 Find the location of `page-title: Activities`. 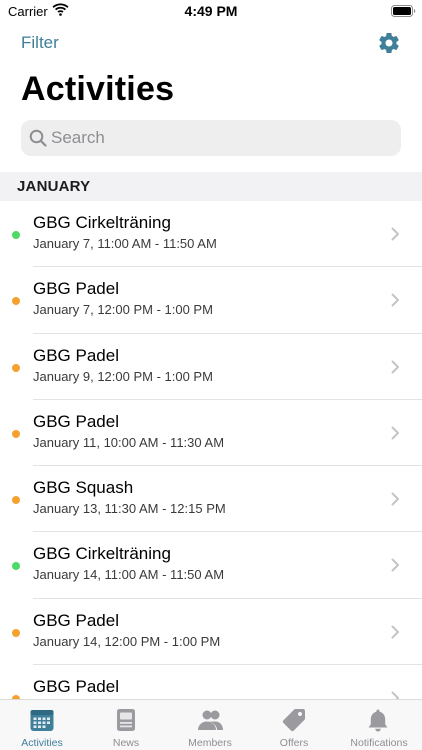

page-title: Activities is located at coordinates (98, 89).